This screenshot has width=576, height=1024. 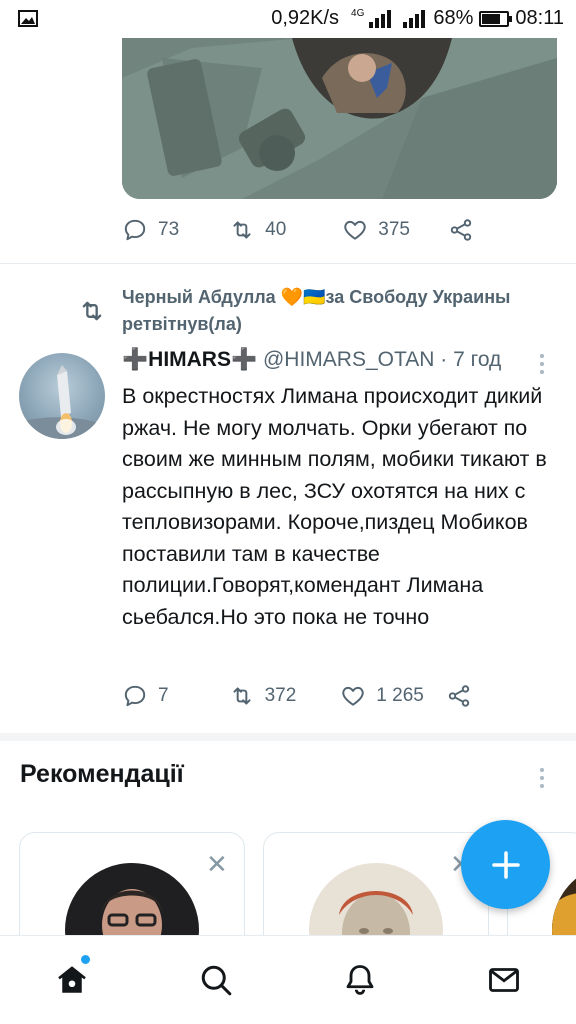 What do you see at coordinates (189, 359) in the screenshot?
I see `author-name: ➕HIMARS➕` at bounding box center [189, 359].